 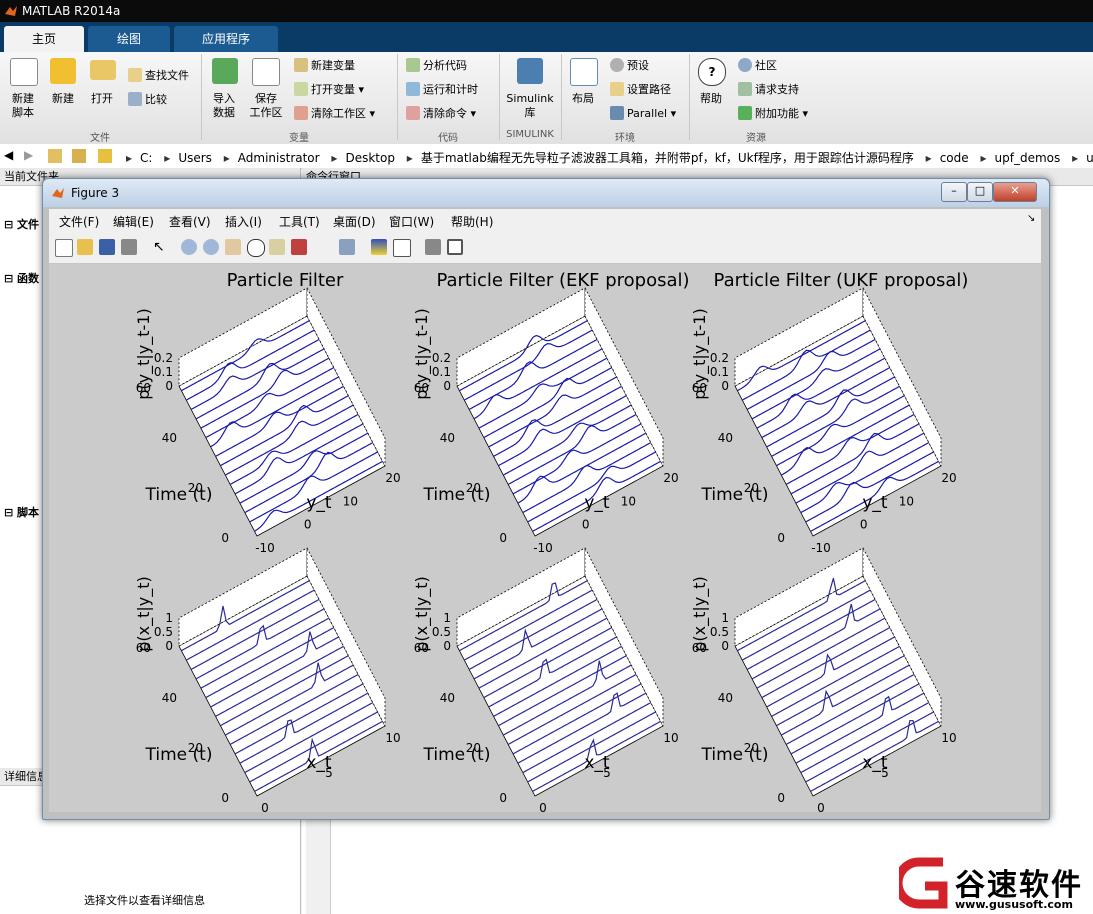 What do you see at coordinates (266, 106) in the screenshot?
I see `save-workspace-button: 保存 工作区` at bounding box center [266, 106].